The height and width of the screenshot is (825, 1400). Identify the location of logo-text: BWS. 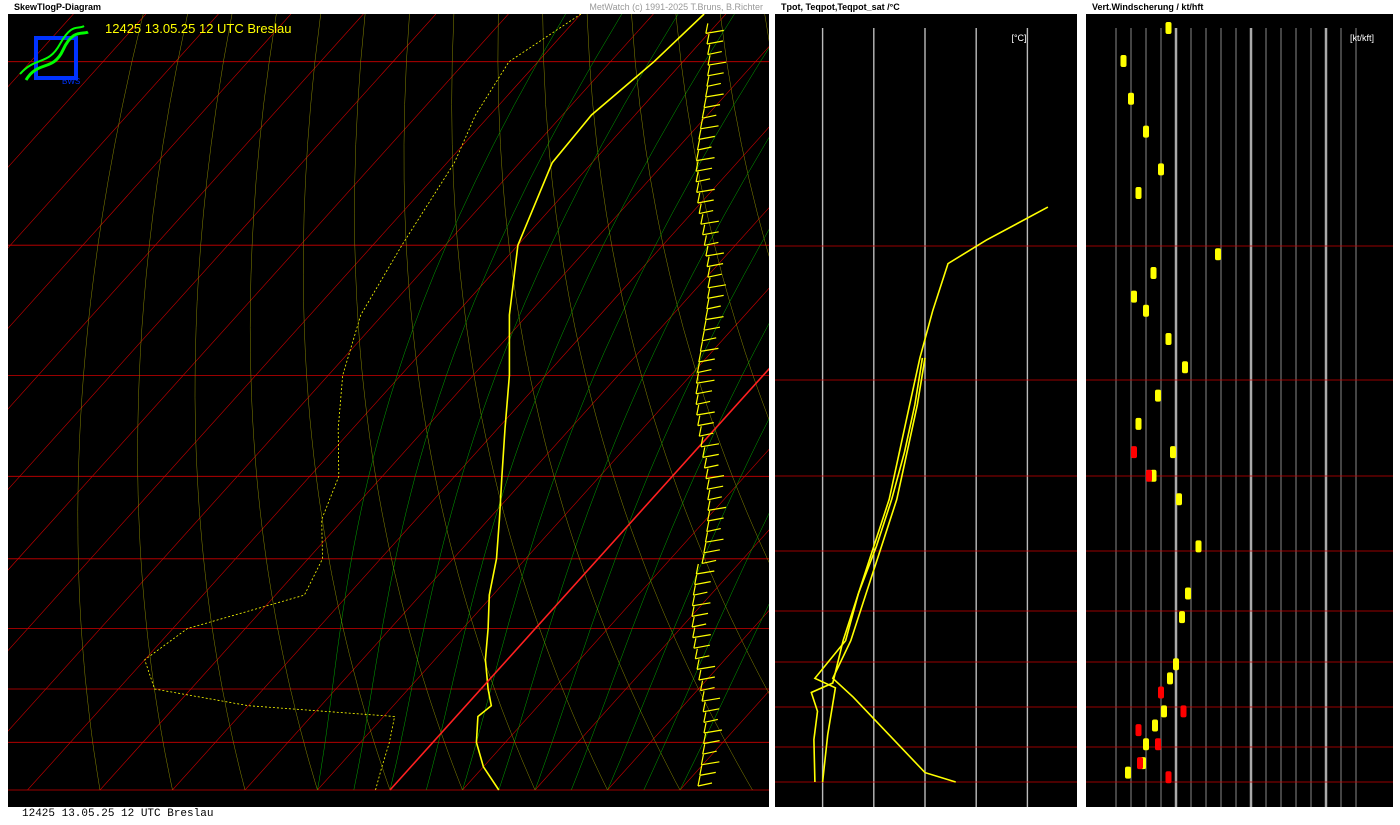
(71, 81).